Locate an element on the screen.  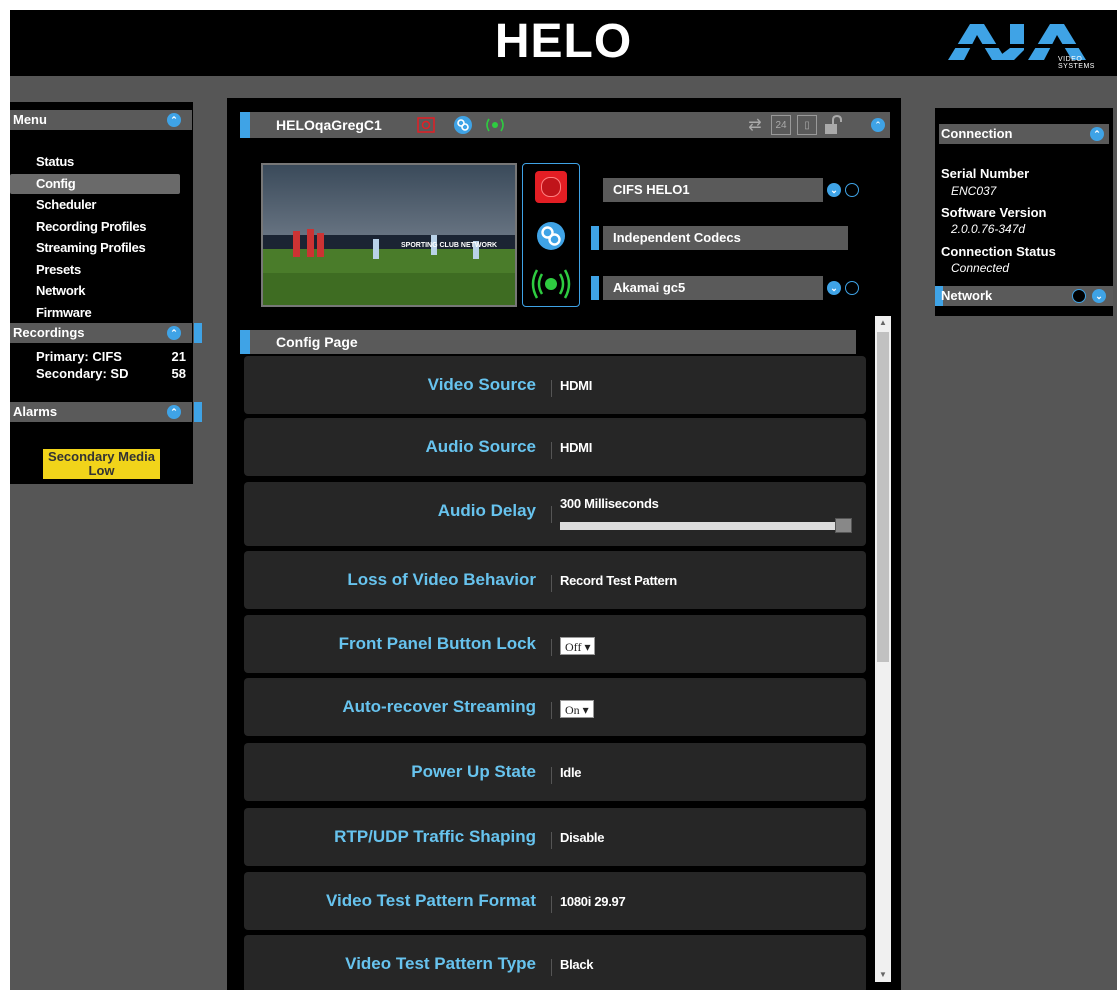
unlock-icon is located at coordinates (834, 125).